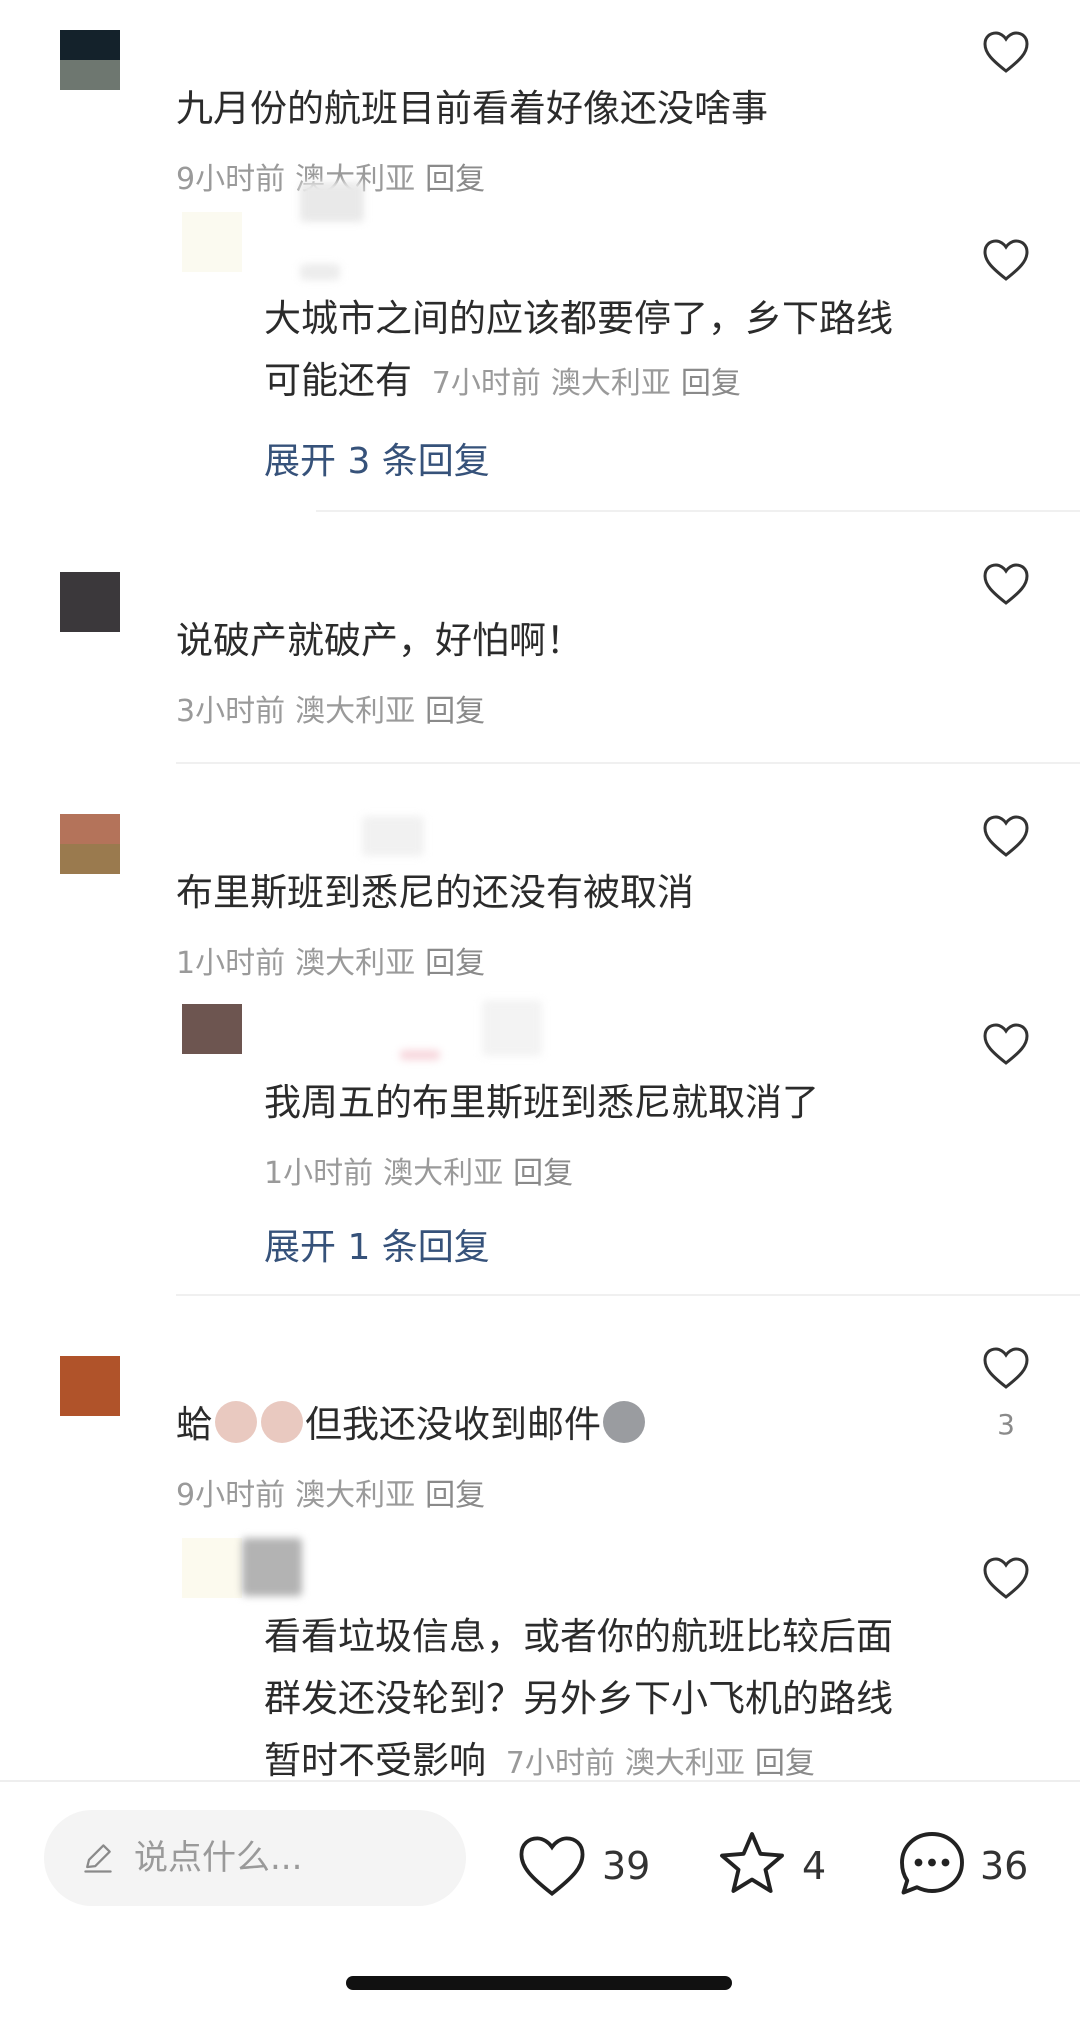 The image size is (1080, 2026). What do you see at coordinates (539, 1983) in the screenshot?
I see `home-indicator` at bounding box center [539, 1983].